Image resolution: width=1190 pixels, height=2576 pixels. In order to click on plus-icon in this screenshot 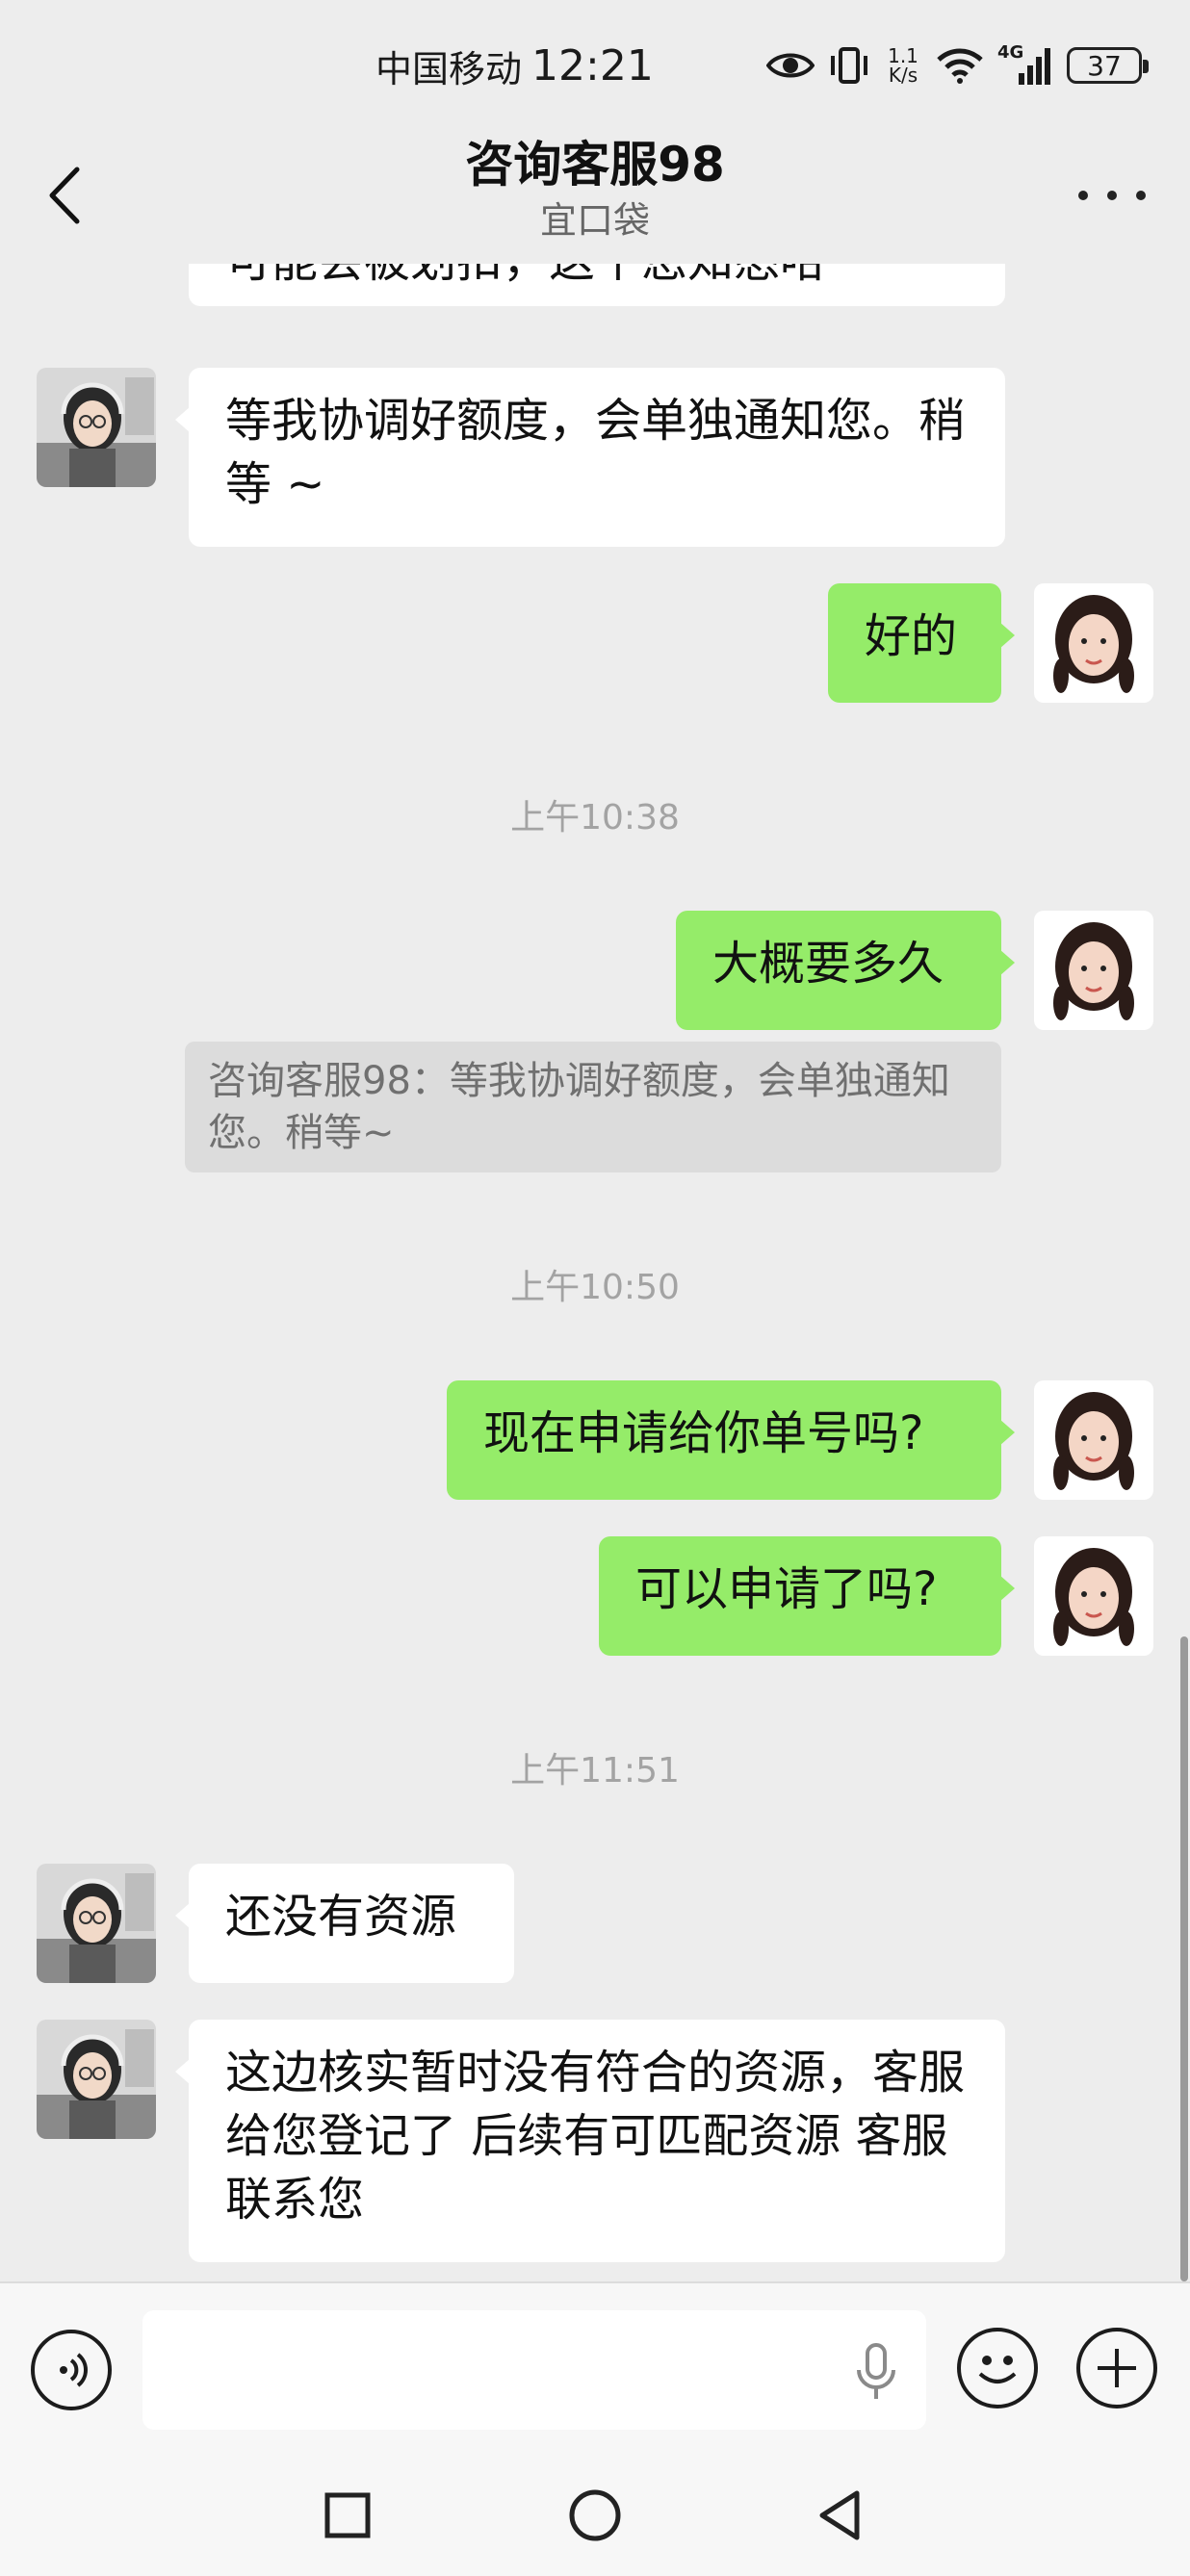, I will do `click(1117, 2368)`.